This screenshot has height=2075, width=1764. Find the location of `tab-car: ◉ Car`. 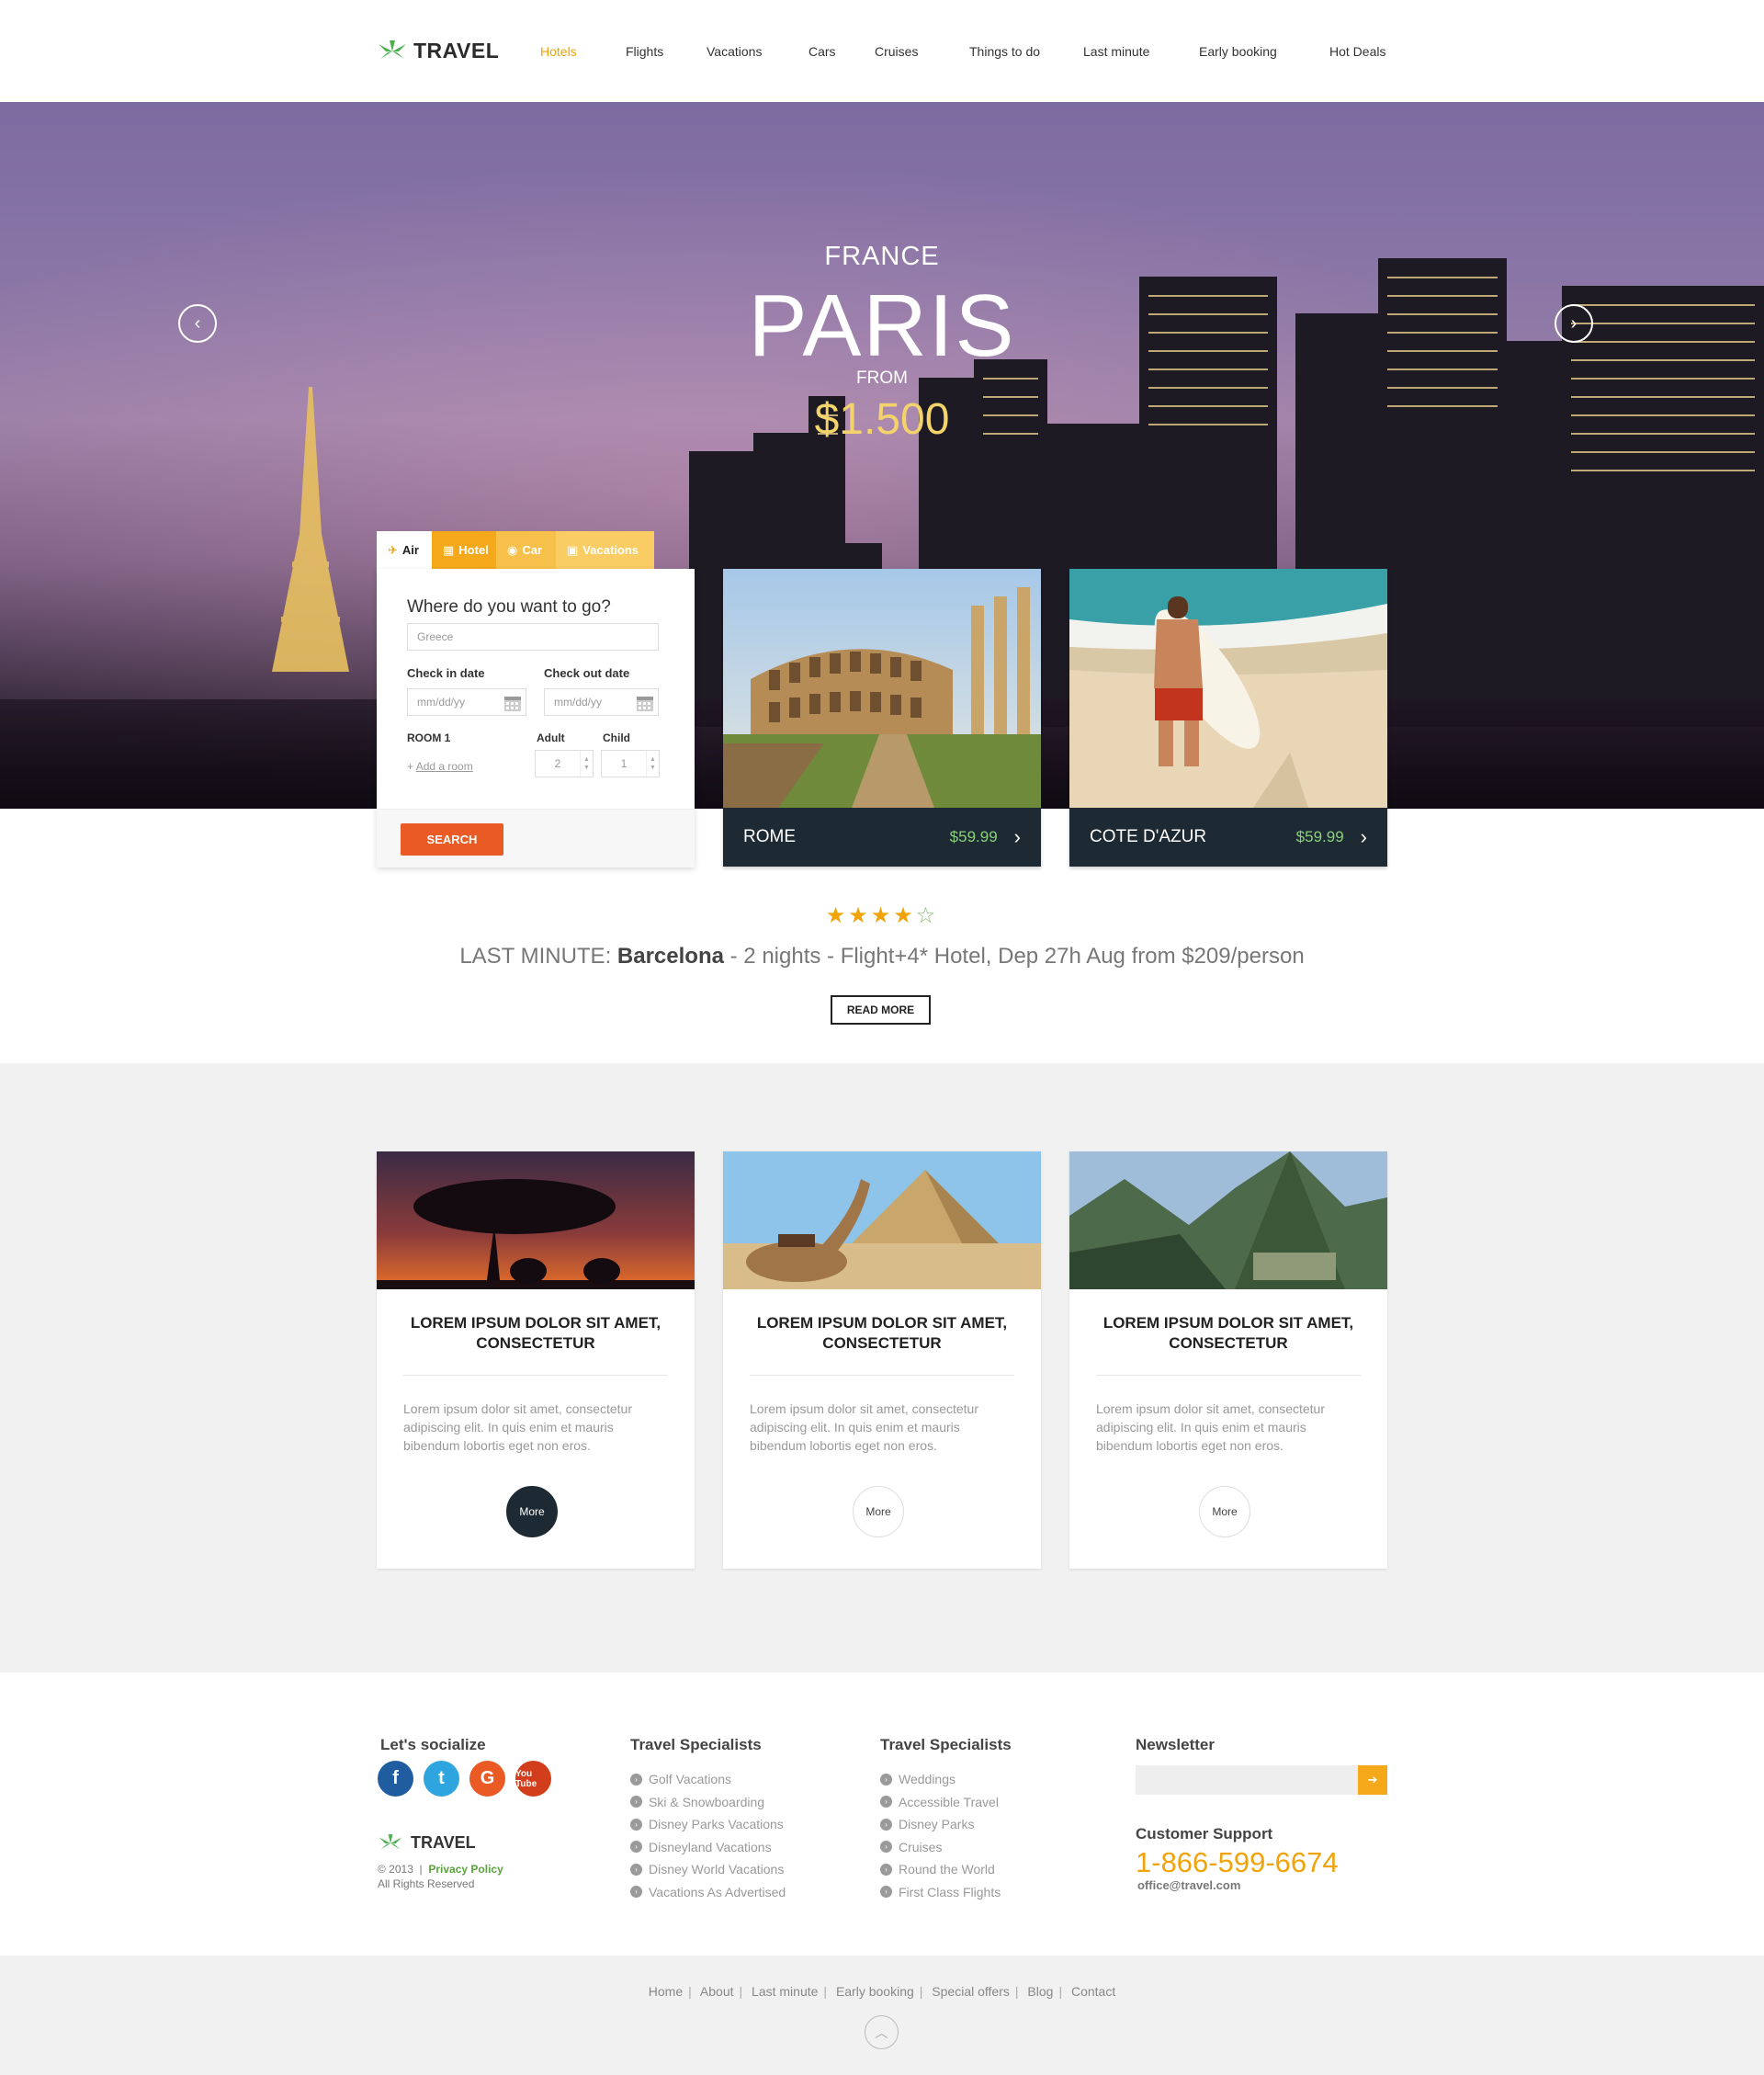

tab-car: ◉ Car is located at coordinates (526, 550).